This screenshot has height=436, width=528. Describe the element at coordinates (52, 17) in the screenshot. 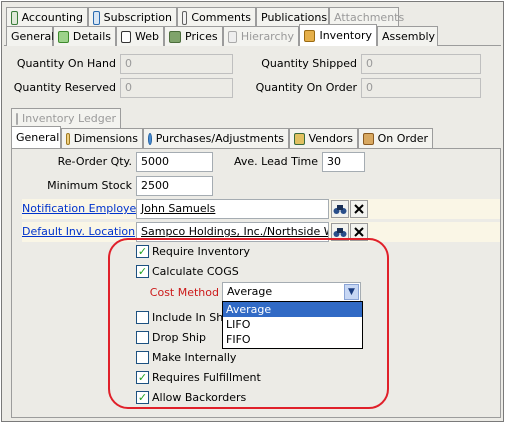

I see `tab-label: Accounting` at that location.